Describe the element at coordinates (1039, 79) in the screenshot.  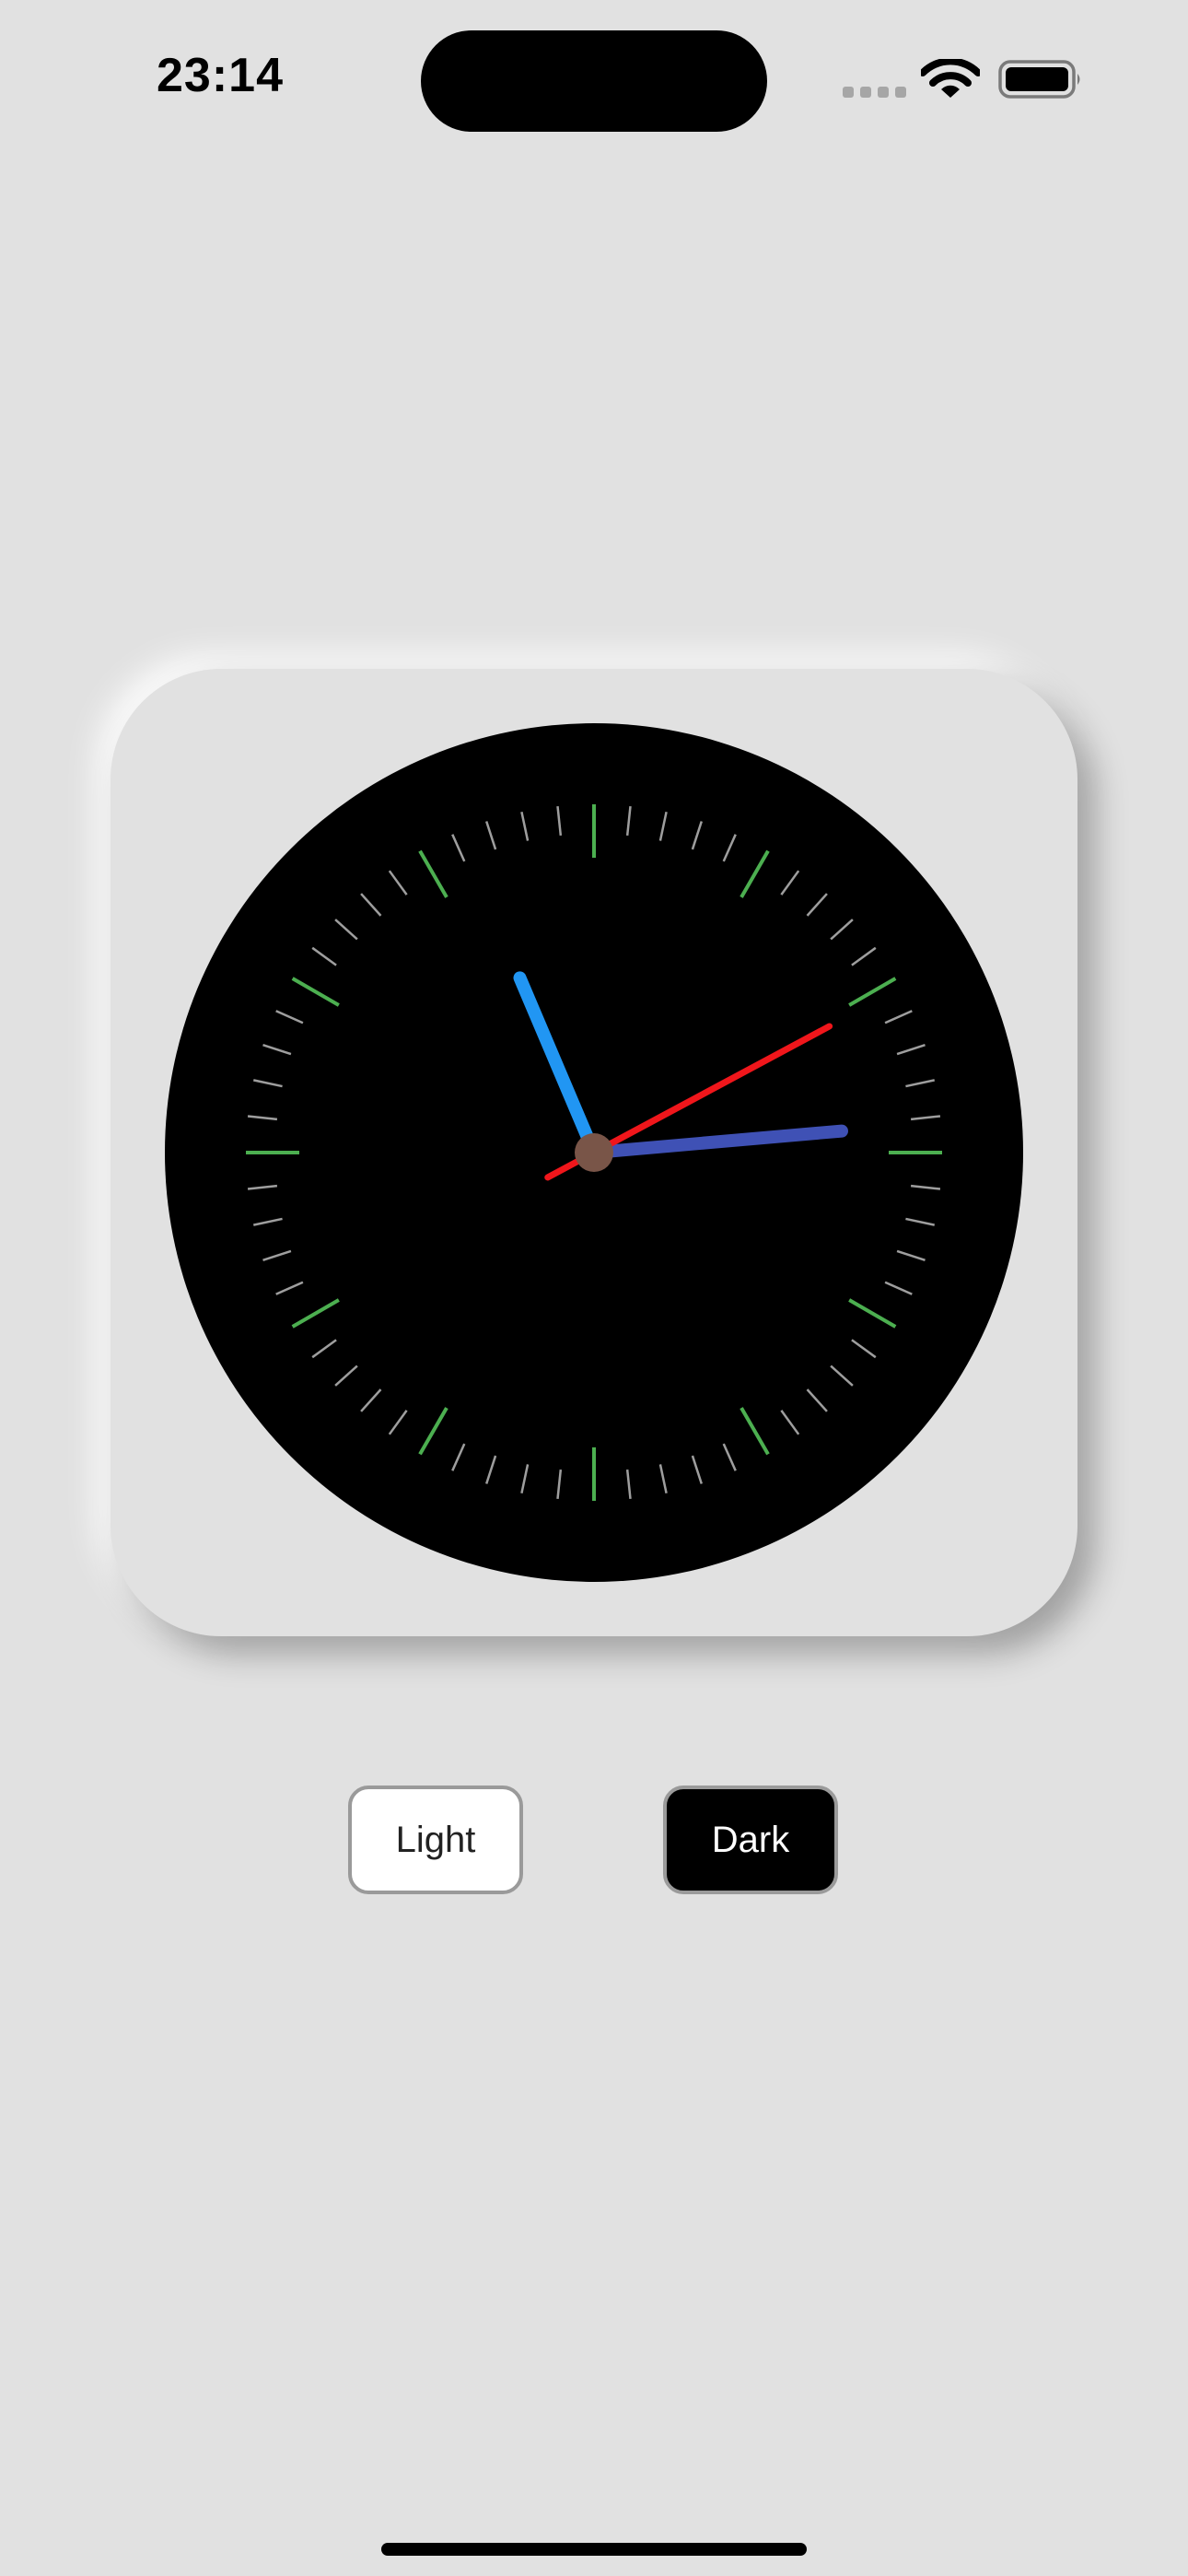
I see `battery-icon` at that location.